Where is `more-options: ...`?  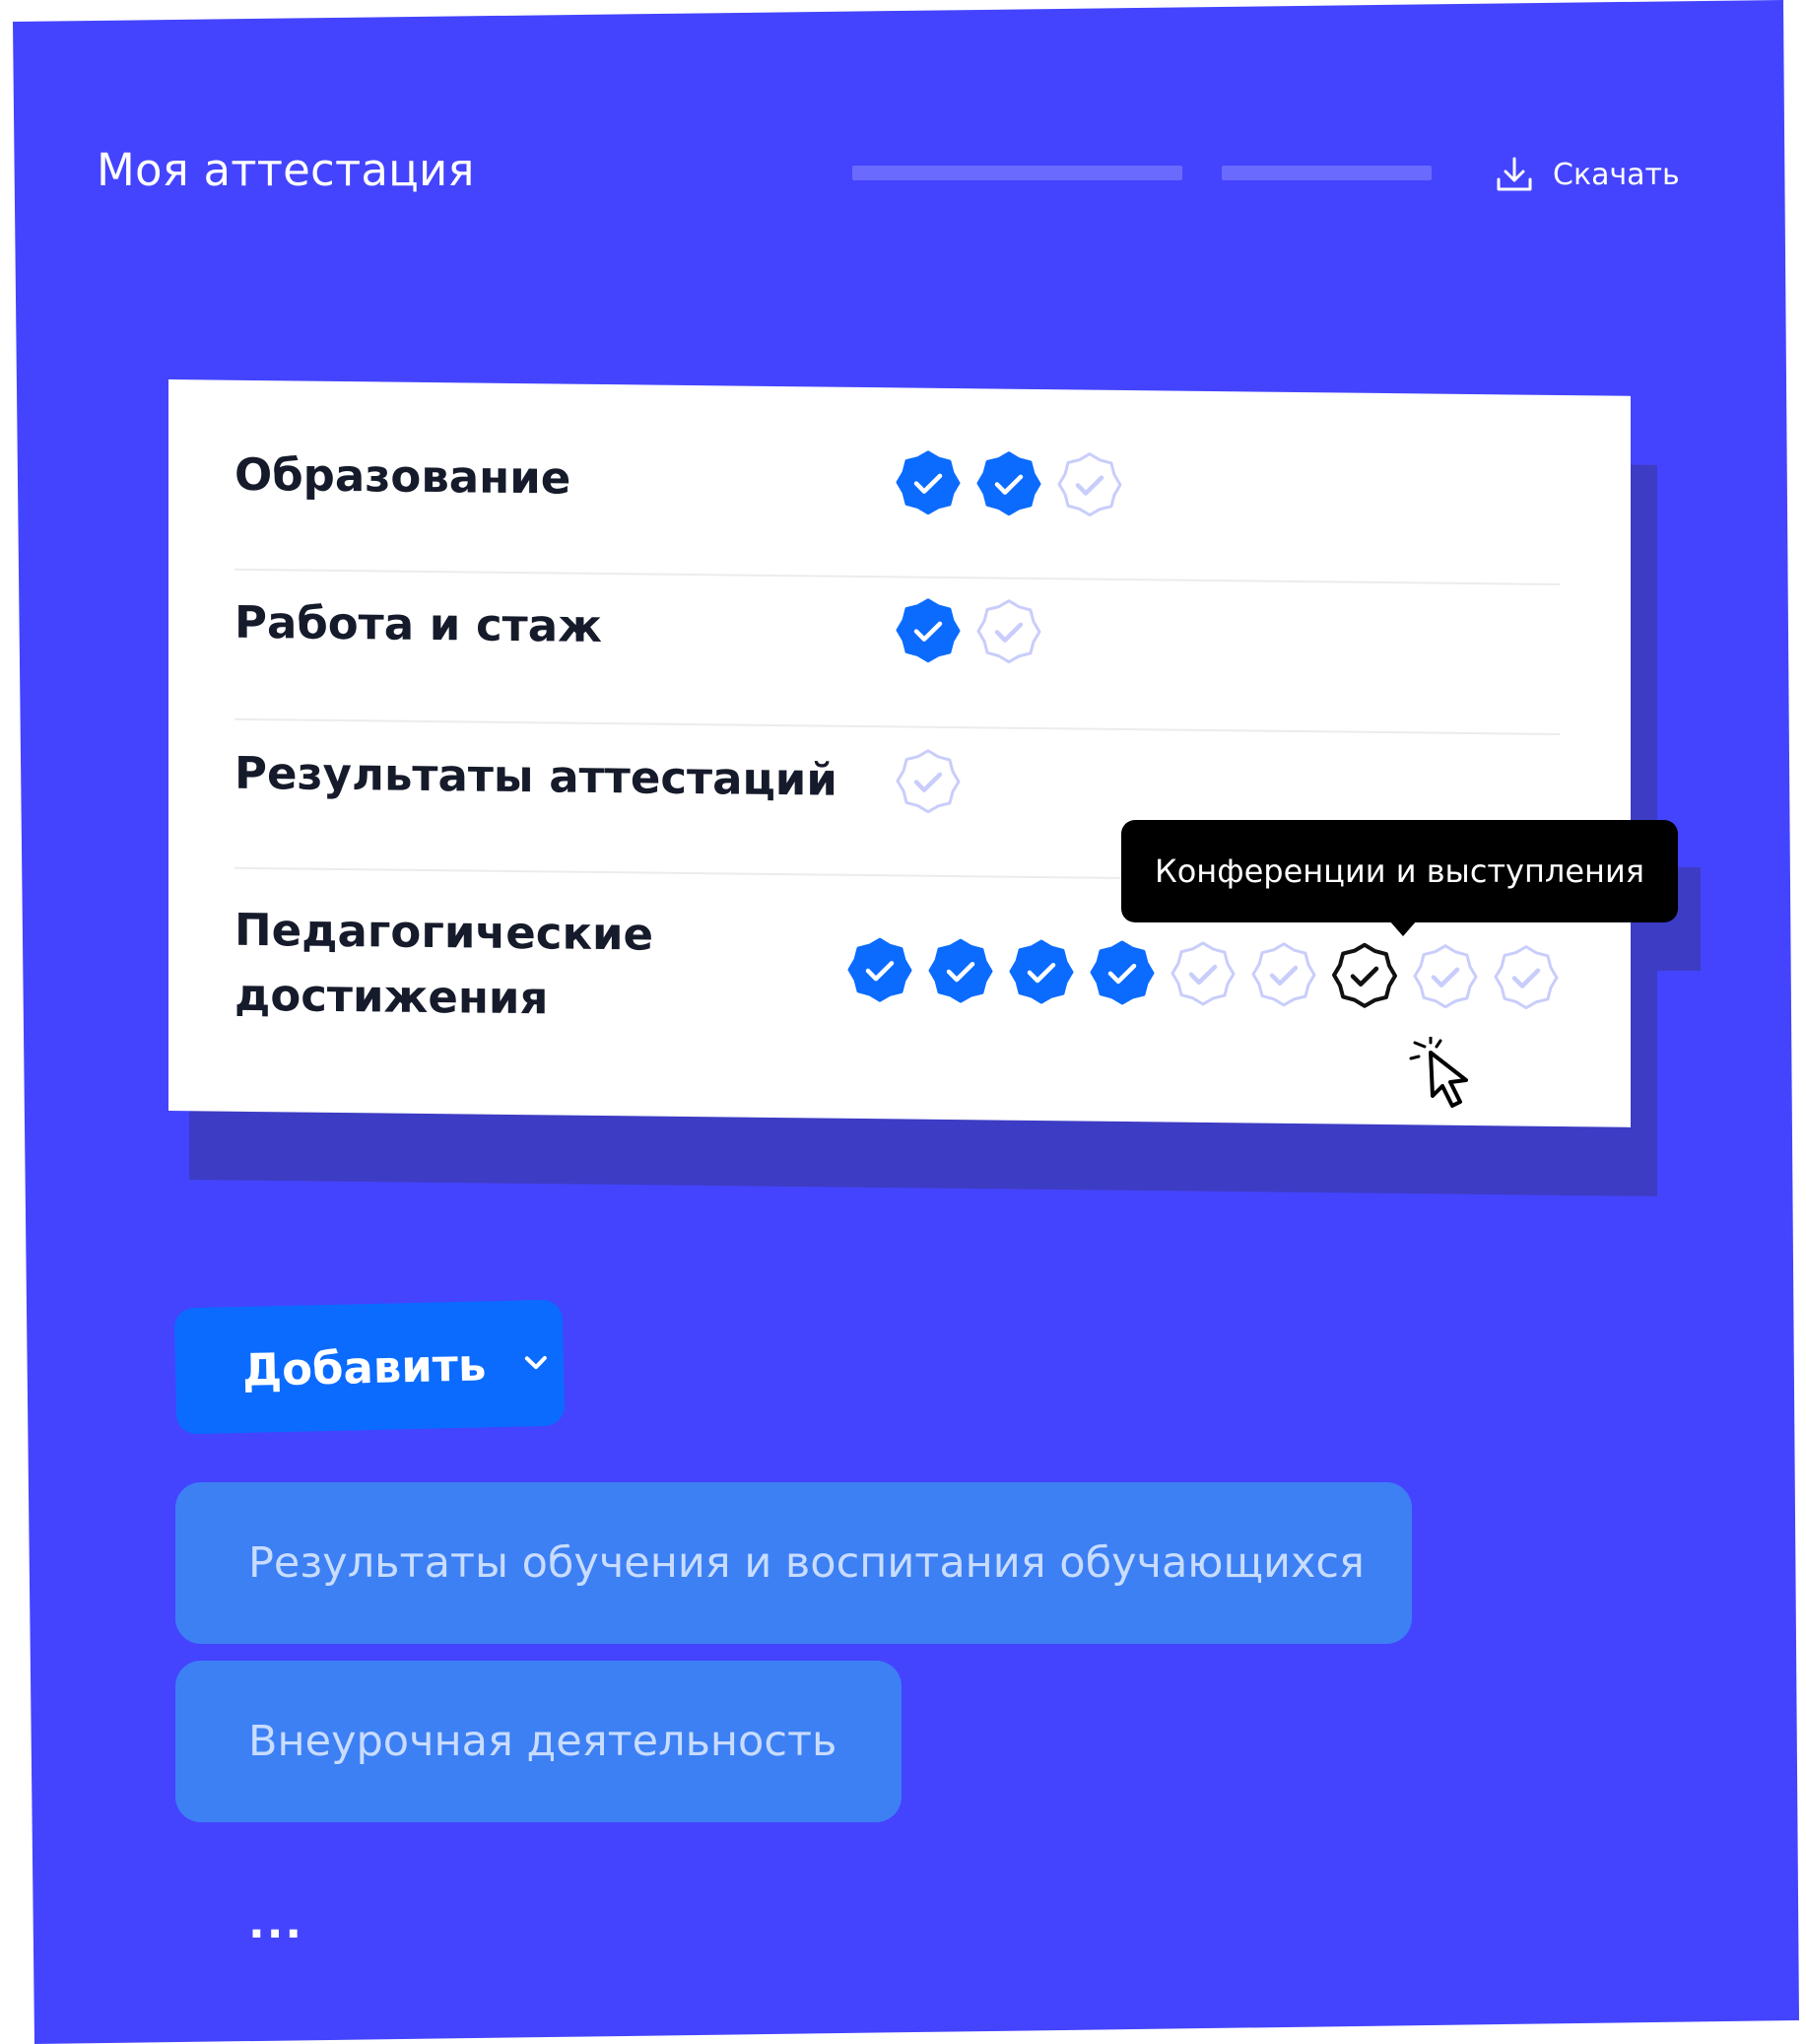
more-options: ... is located at coordinates (275, 1923).